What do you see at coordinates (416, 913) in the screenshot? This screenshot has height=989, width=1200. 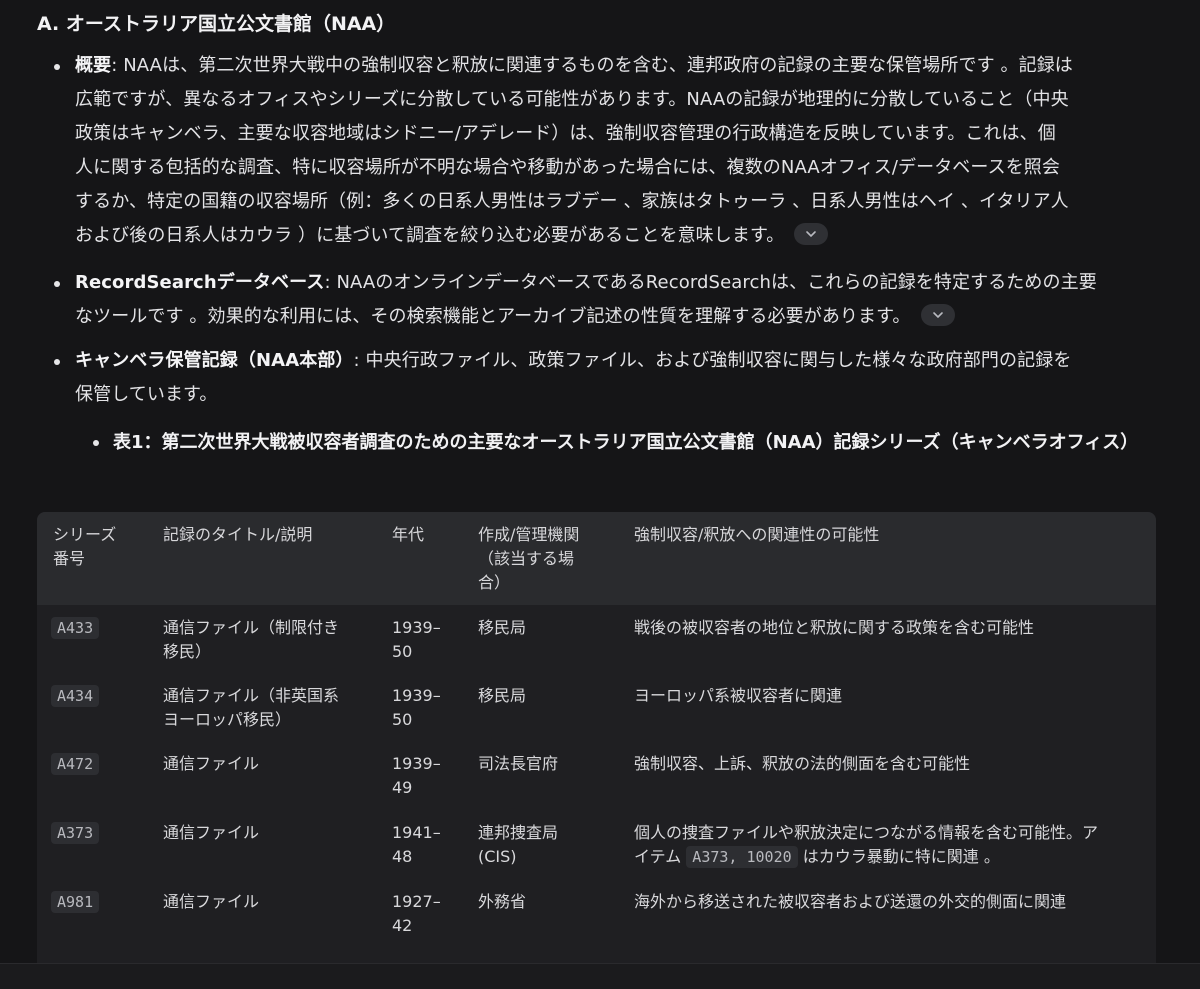 I see `cell-years: 1927– 42` at bounding box center [416, 913].